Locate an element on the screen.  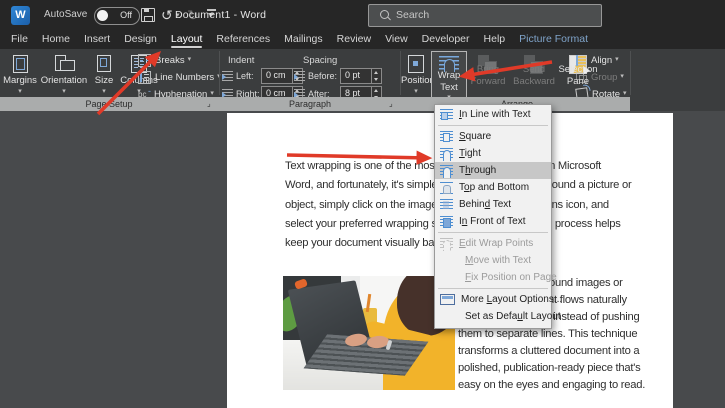
search-placeholder: Search is located at coordinates (413, 15).